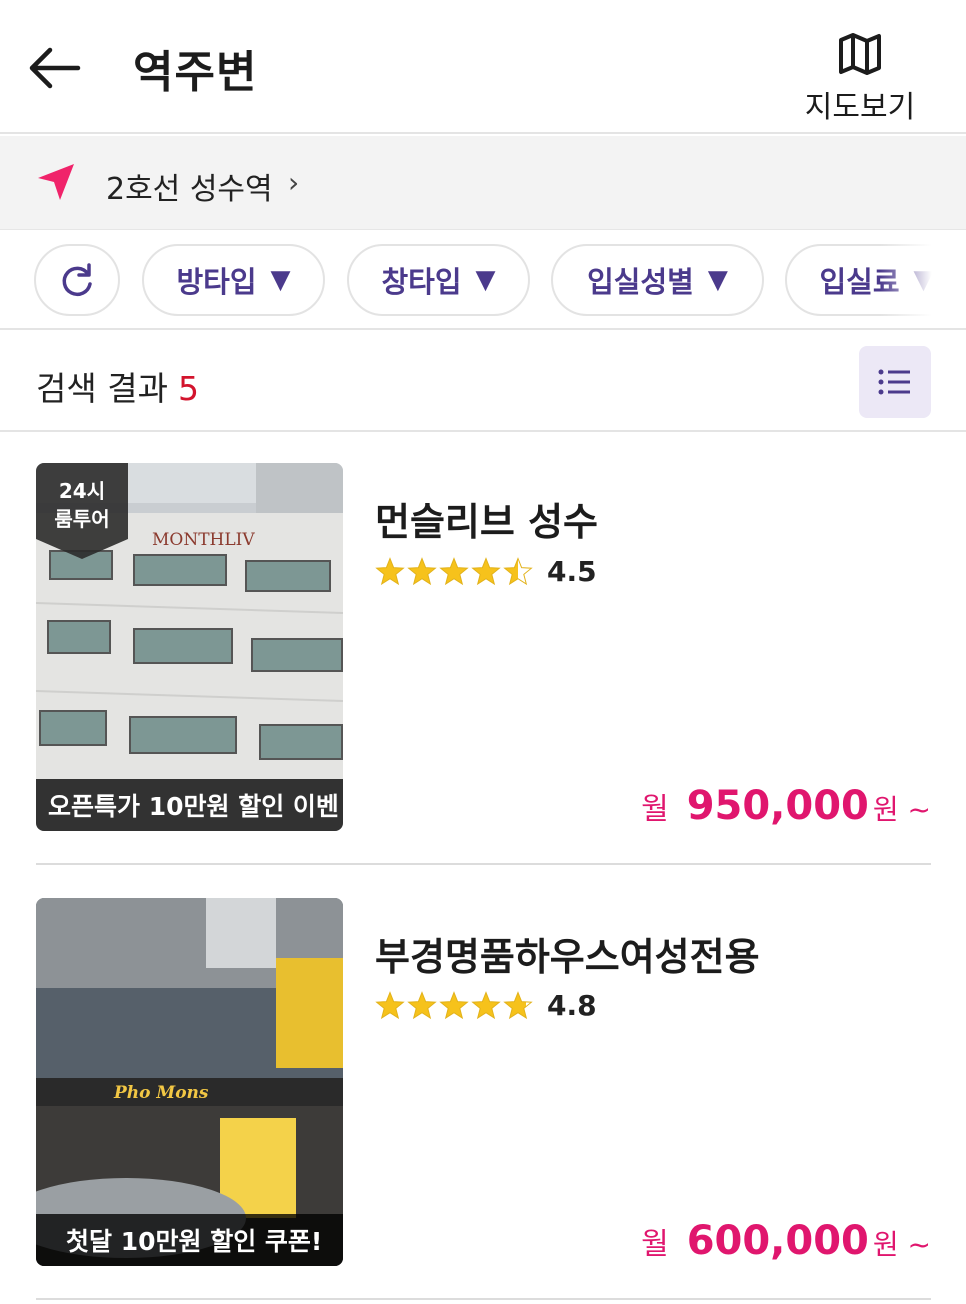 The height and width of the screenshot is (1304, 966). Describe the element at coordinates (82, 505) in the screenshot. I see `room-tour-badge-text: 24시 룸투어` at that location.